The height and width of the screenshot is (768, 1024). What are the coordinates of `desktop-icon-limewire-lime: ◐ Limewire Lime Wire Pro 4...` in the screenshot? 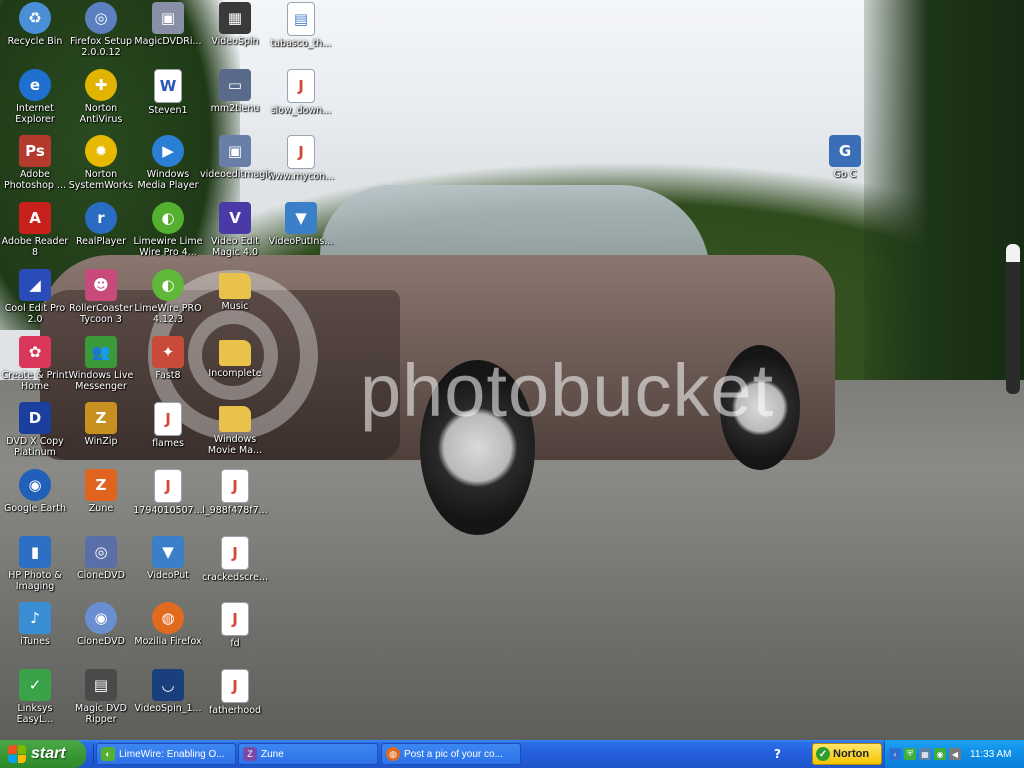 It's located at (168, 230).